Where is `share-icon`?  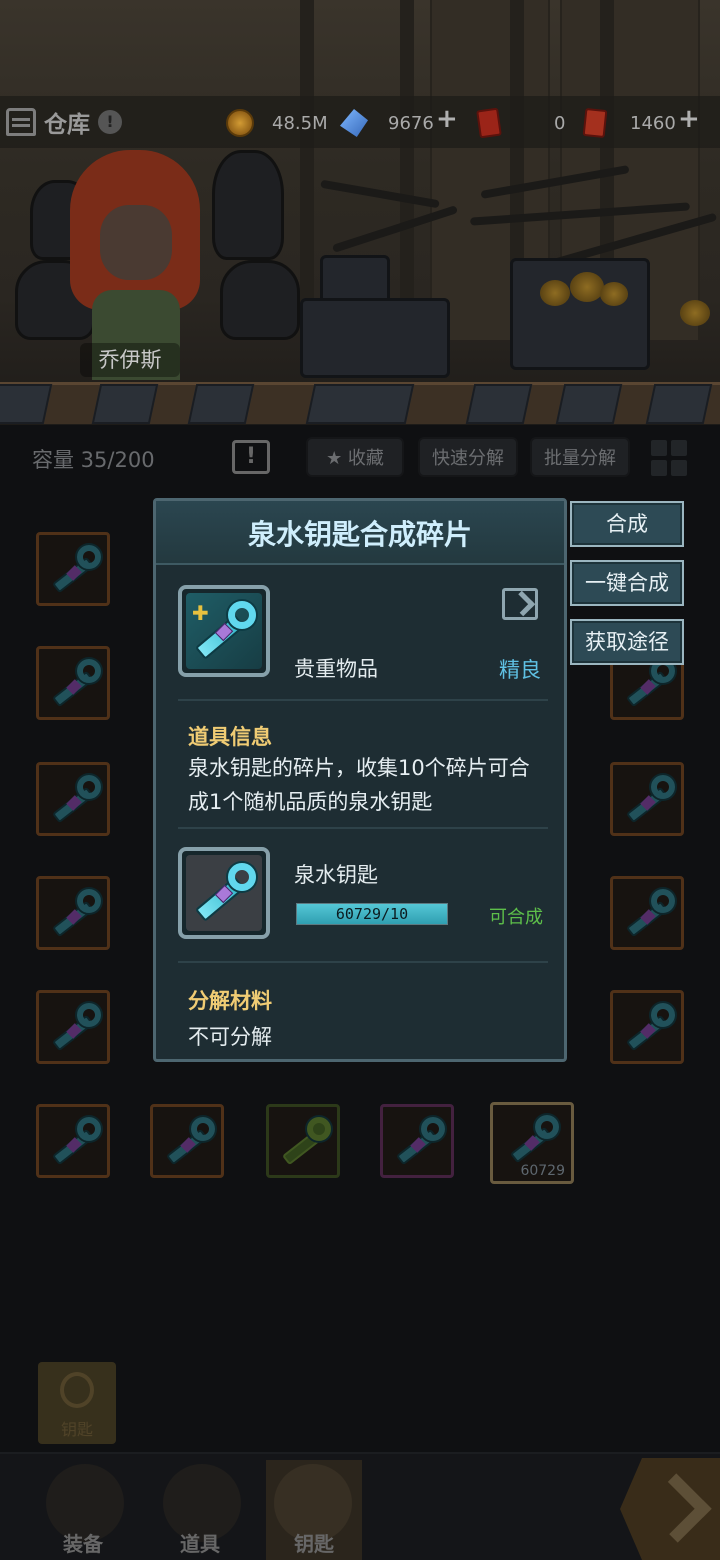 share-icon is located at coordinates (520, 604).